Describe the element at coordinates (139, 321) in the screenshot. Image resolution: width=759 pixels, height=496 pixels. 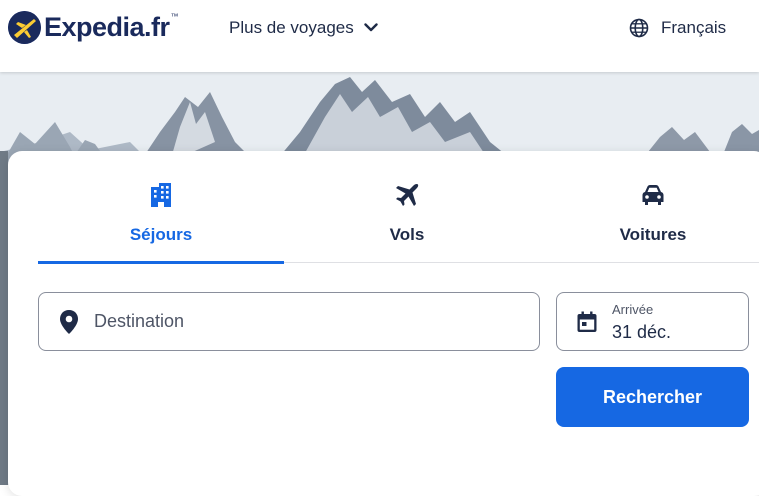
I see `destination-placeholder: Destination` at that location.